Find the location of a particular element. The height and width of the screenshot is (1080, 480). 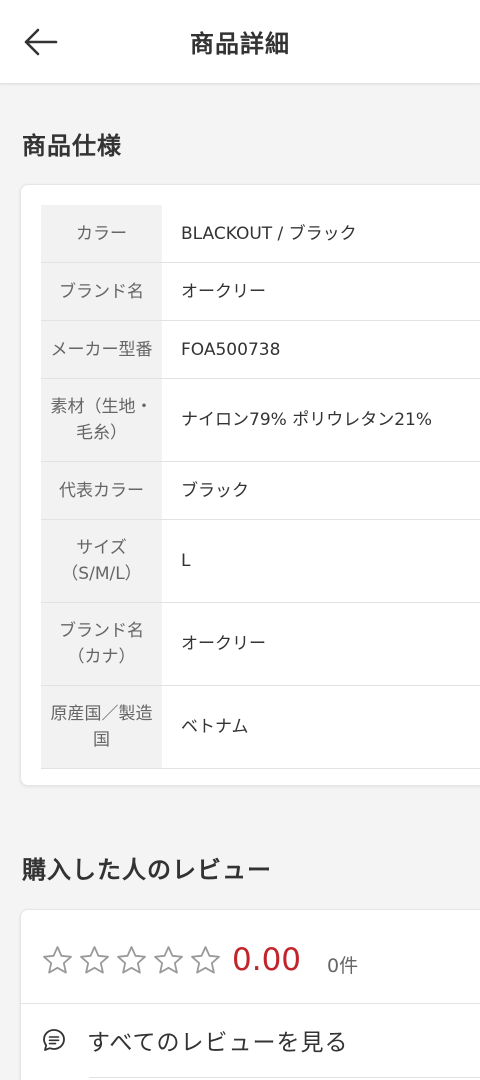

spec-row: カラー BLACKOUT / ブラック is located at coordinates (260, 234).